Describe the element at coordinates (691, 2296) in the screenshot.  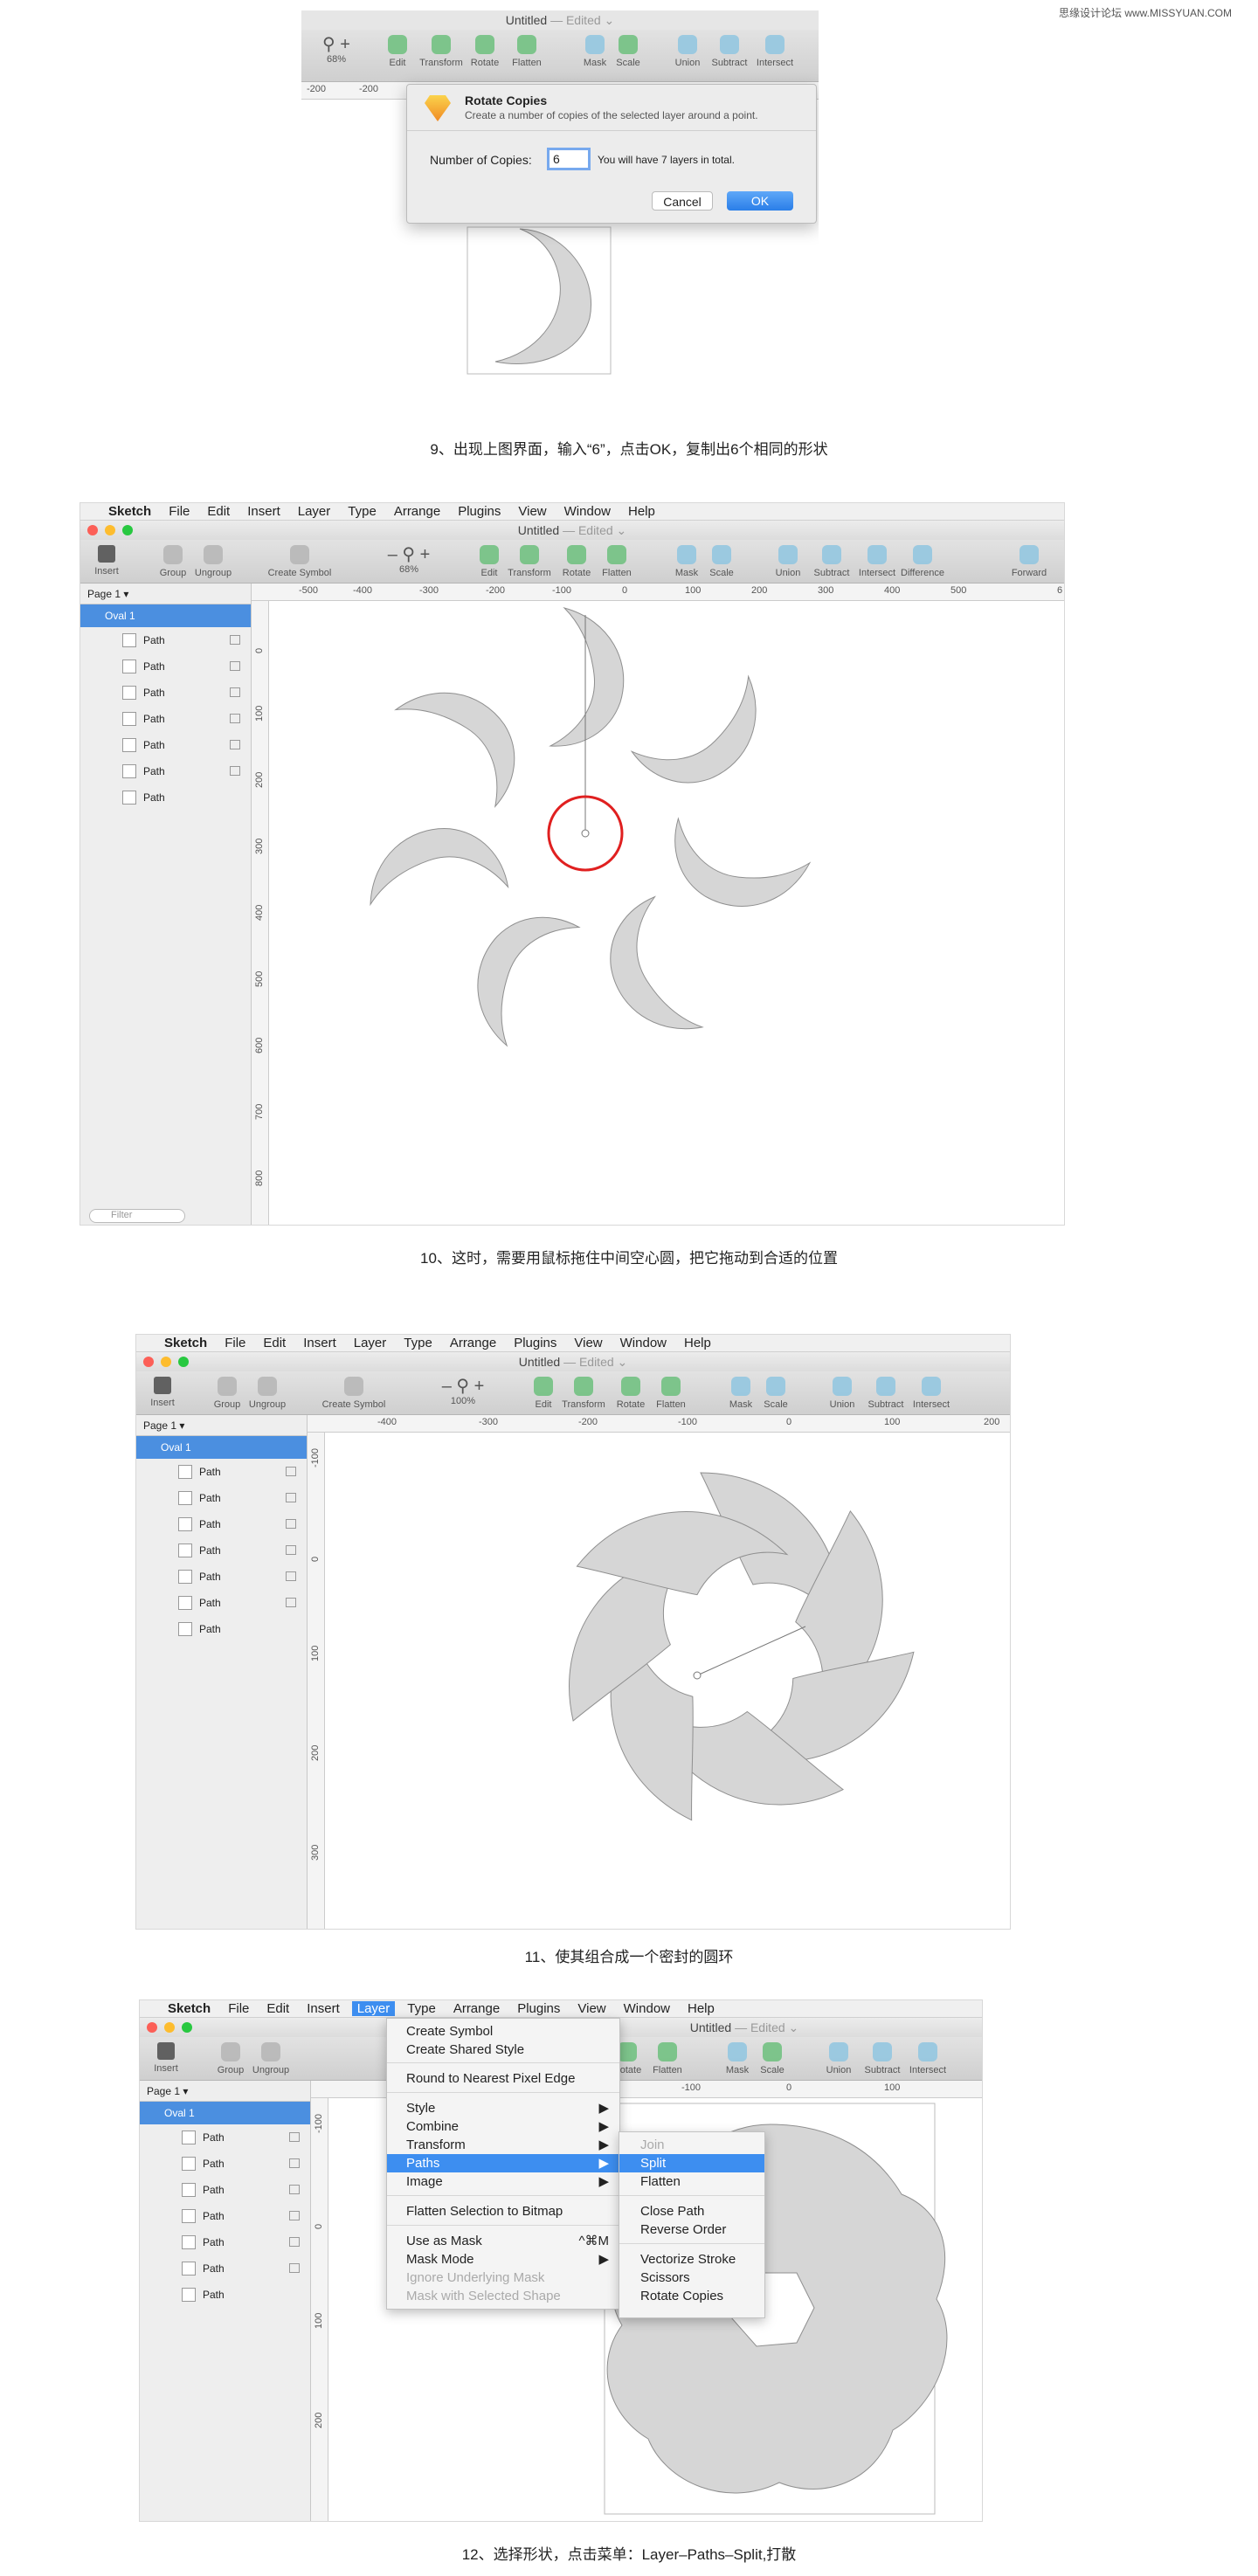
I see `submenu-item-rotate-copies: Rotate Copies` at that location.